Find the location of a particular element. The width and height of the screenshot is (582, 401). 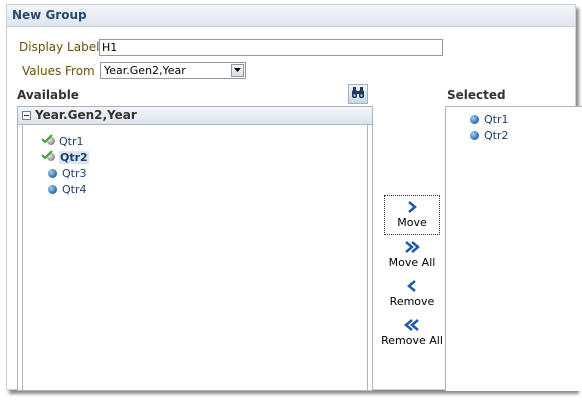

collapse-icon is located at coordinates (26, 115).